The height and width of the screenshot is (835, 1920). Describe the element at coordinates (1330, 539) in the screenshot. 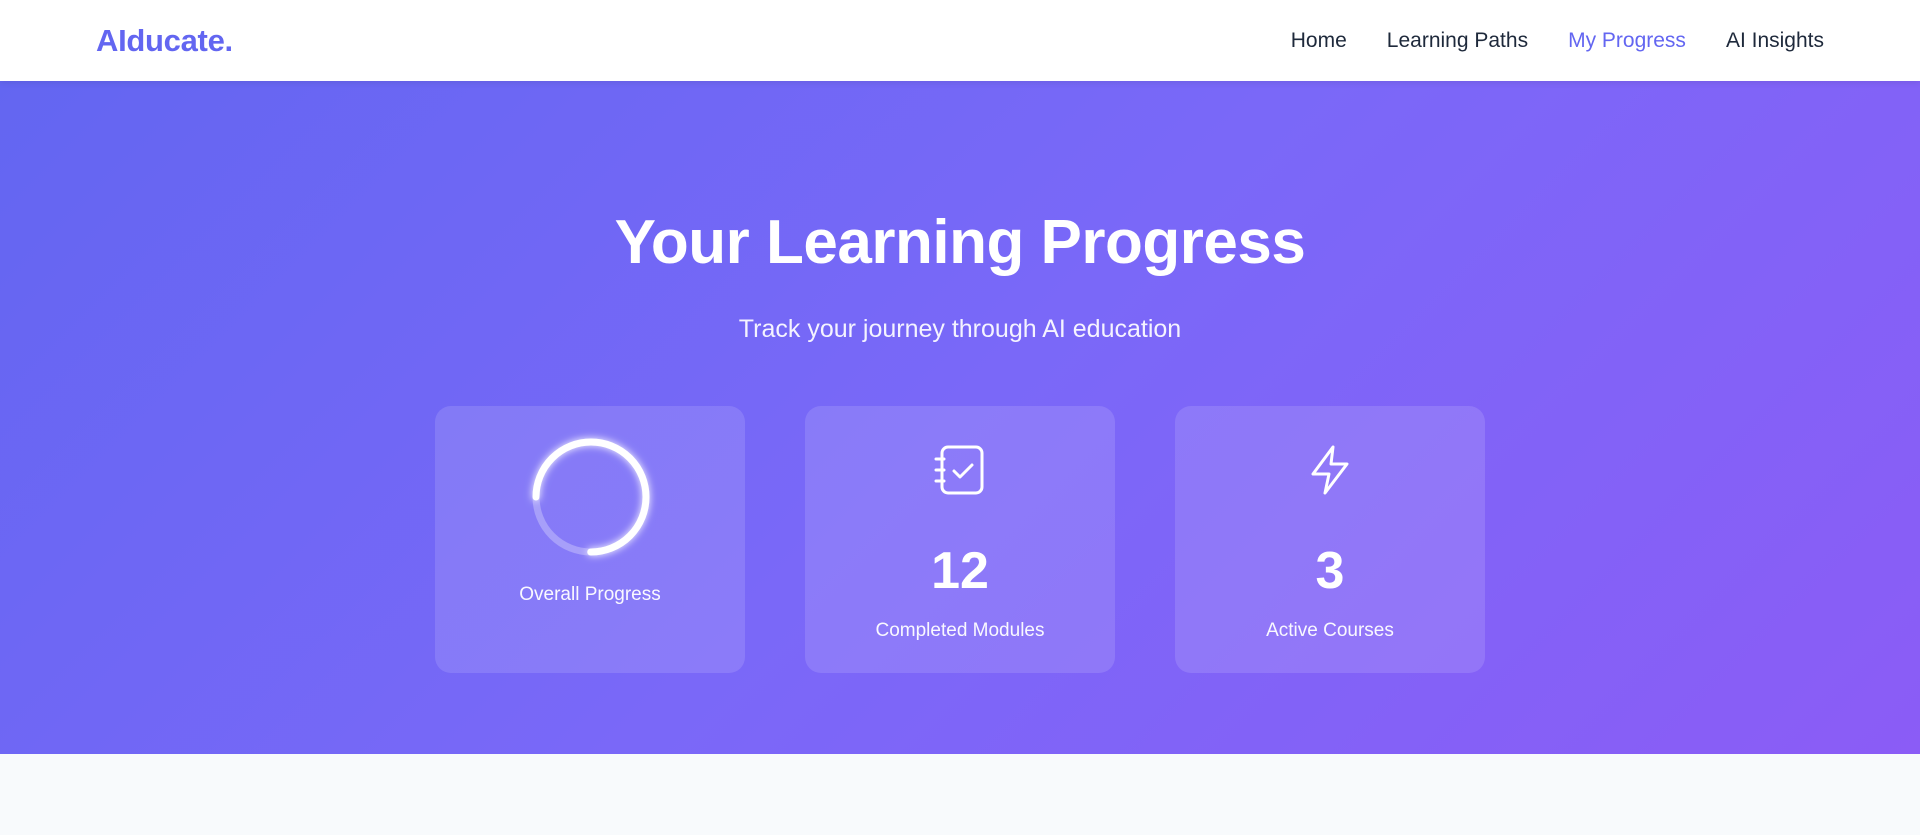

I see `active-courses-card: 3 Active Courses` at that location.